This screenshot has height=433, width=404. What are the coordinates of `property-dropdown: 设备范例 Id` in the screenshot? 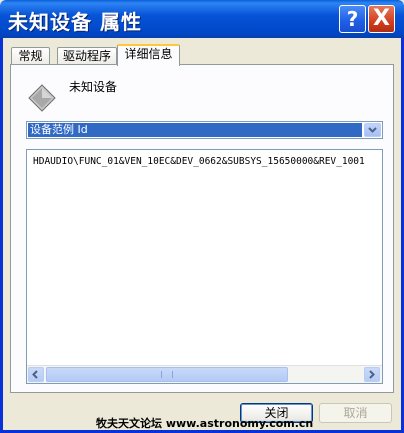 It's located at (204, 130).